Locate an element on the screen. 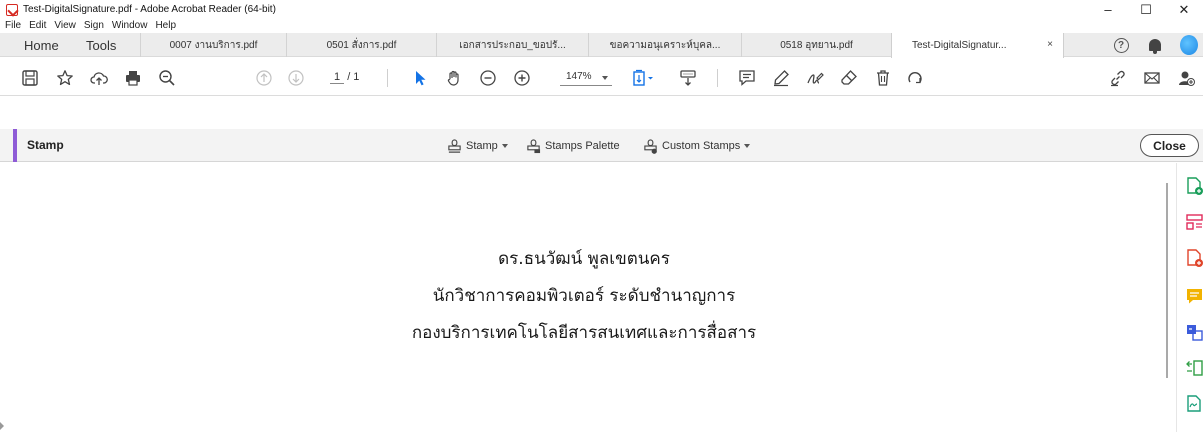 The width and height of the screenshot is (1203, 432). trash-icon is located at coordinates (883, 78).